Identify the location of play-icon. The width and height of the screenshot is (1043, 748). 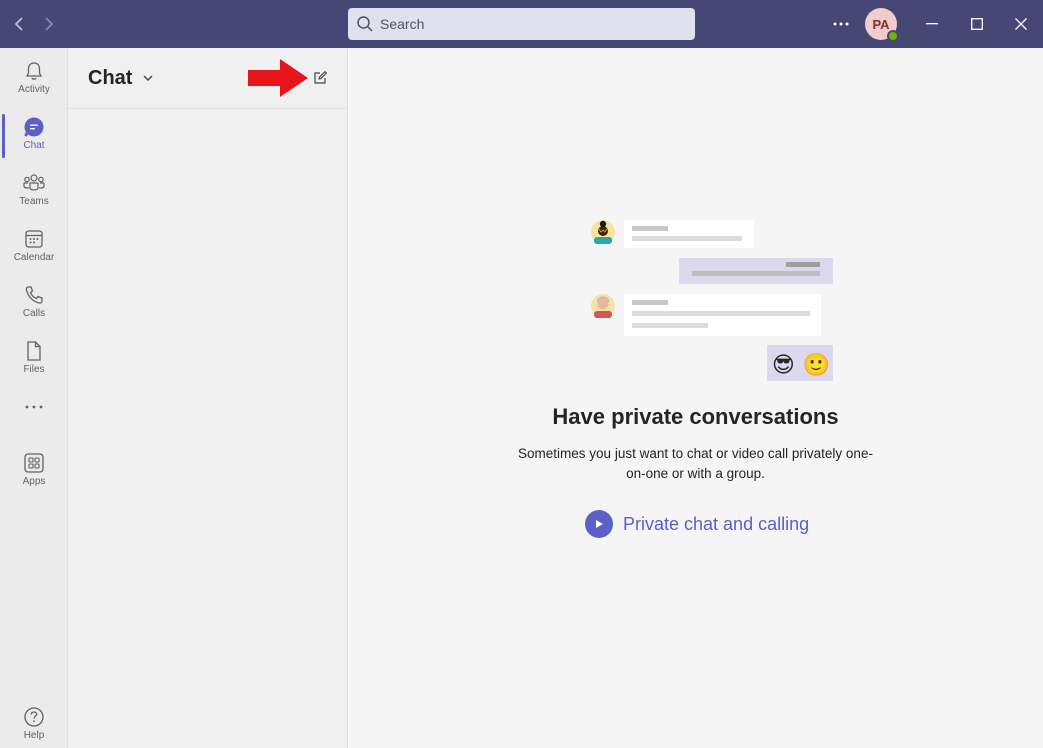
(599, 524).